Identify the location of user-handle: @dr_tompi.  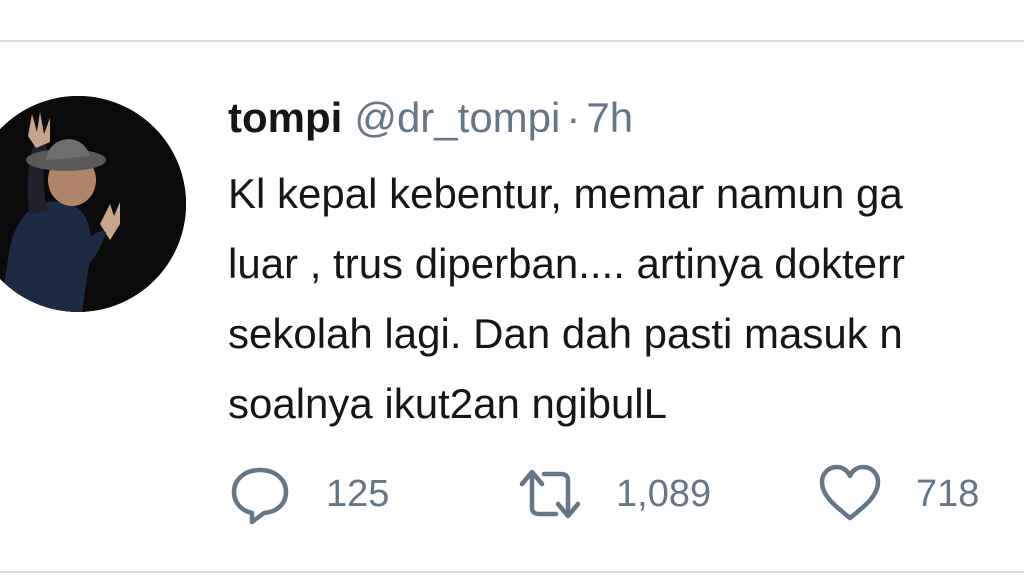
(457, 117).